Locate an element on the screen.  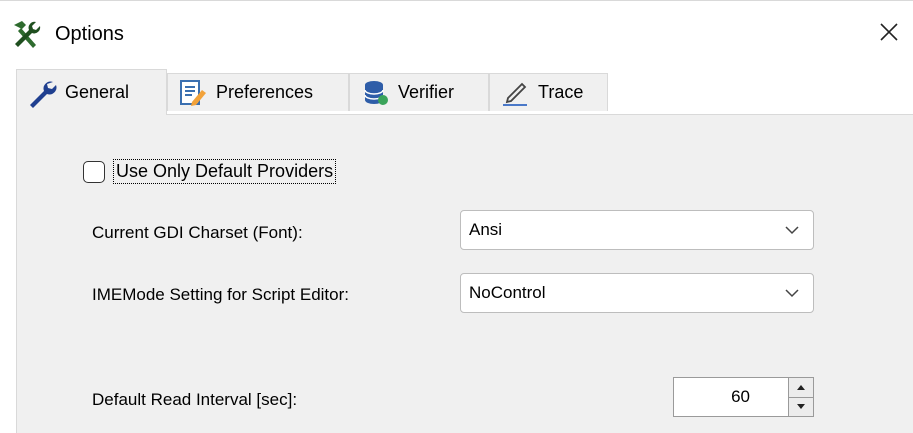
gdi-charset-label: Current GDI Charset (Font): is located at coordinates (197, 232).